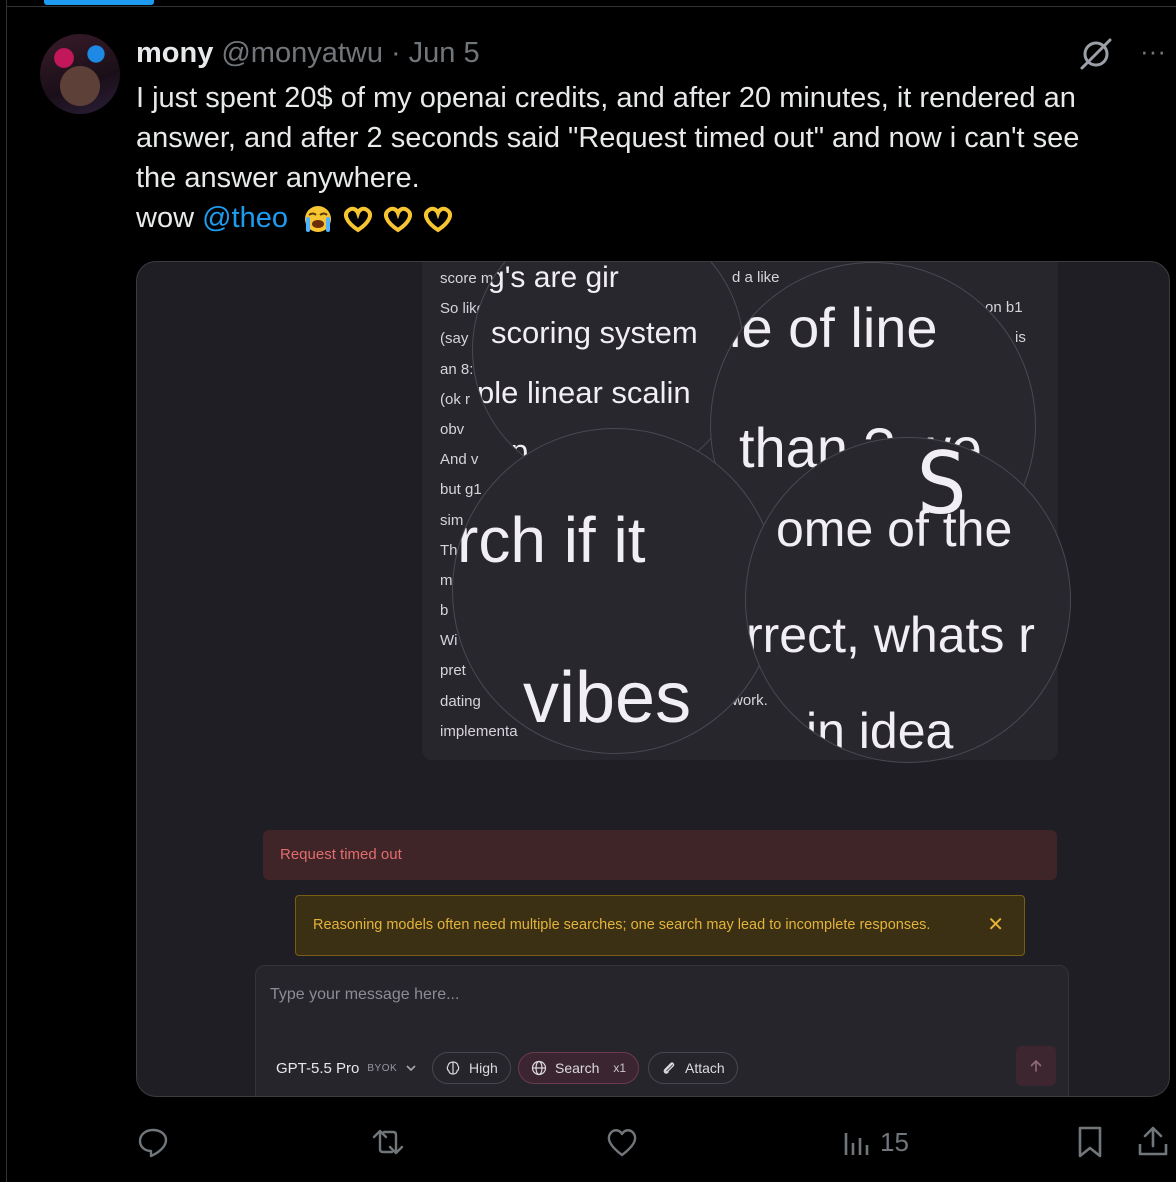  I want to click on heart-icon, so click(622, 1143).